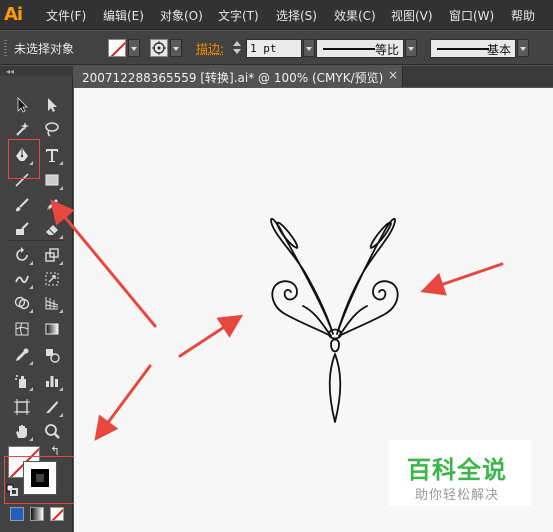 The image size is (553, 532). I want to click on arrow-to-left-wing, so click(211, 336).